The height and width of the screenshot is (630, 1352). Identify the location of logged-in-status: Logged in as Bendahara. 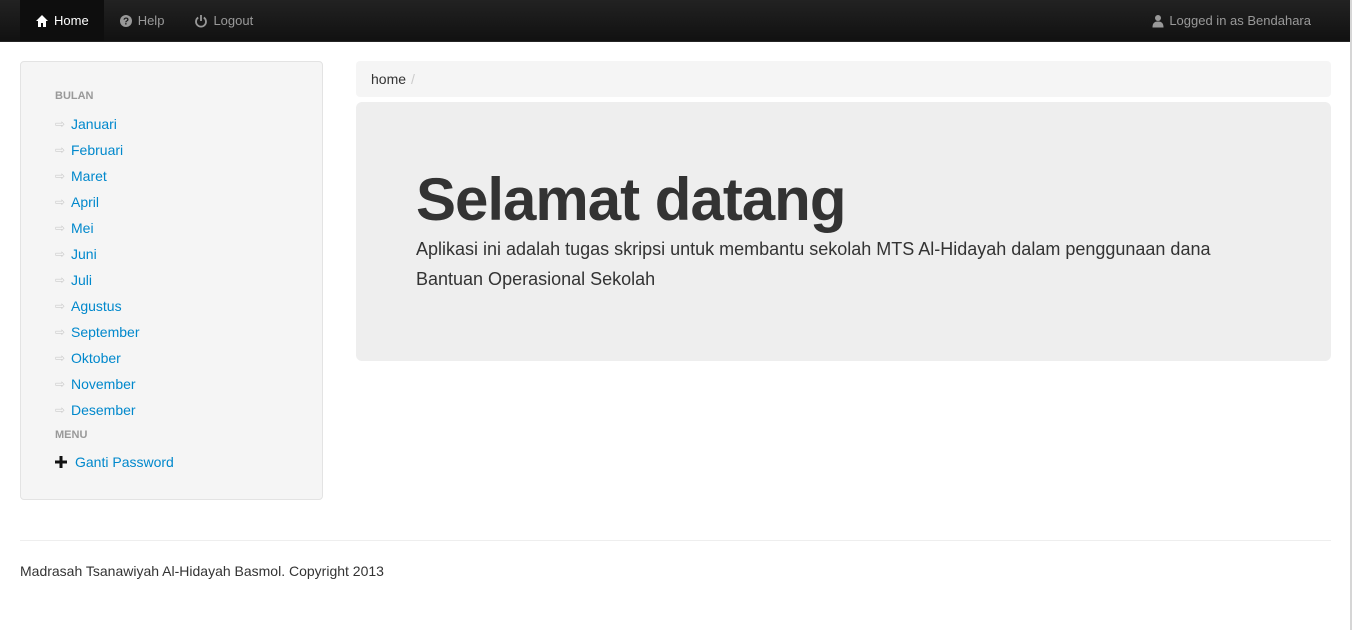
(1231, 20).